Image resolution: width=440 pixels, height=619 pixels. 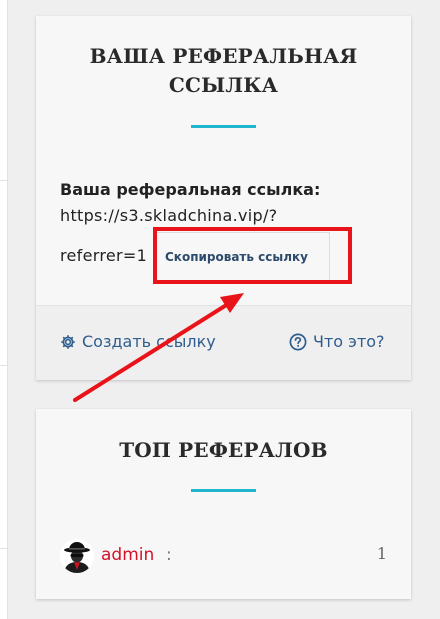 I want to click on annotation-arrow, so click(x=158, y=347).